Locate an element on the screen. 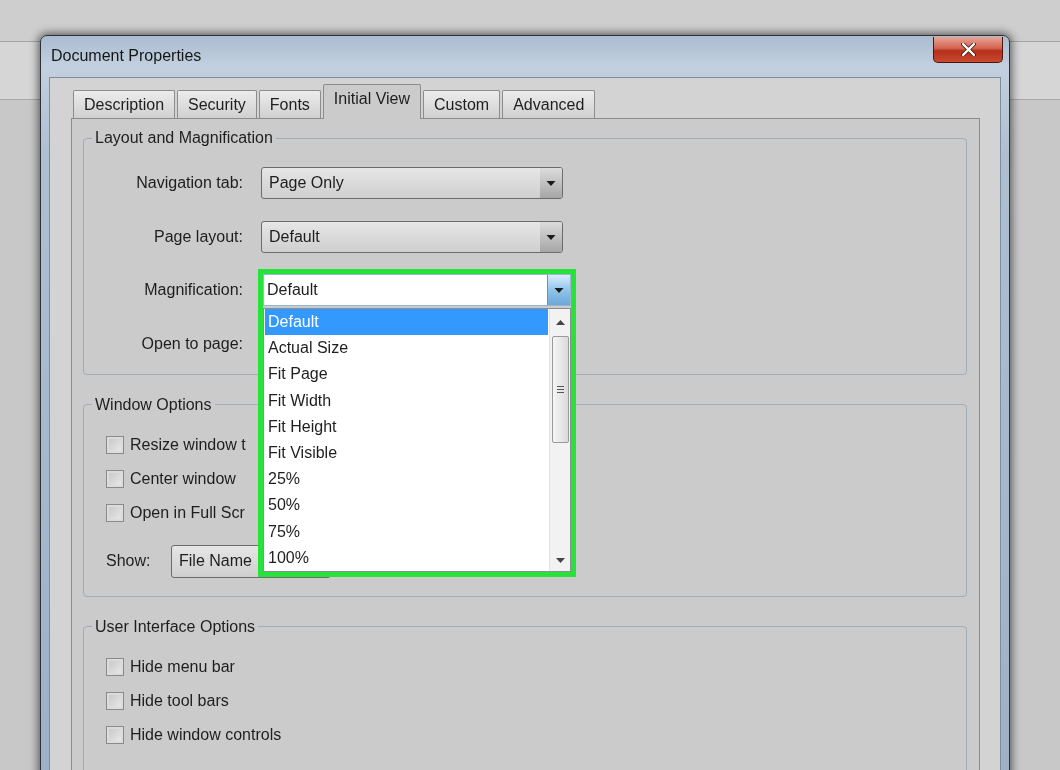 Image resolution: width=1060 pixels, height=770 pixels. scrollbar is located at coordinates (559, 440).